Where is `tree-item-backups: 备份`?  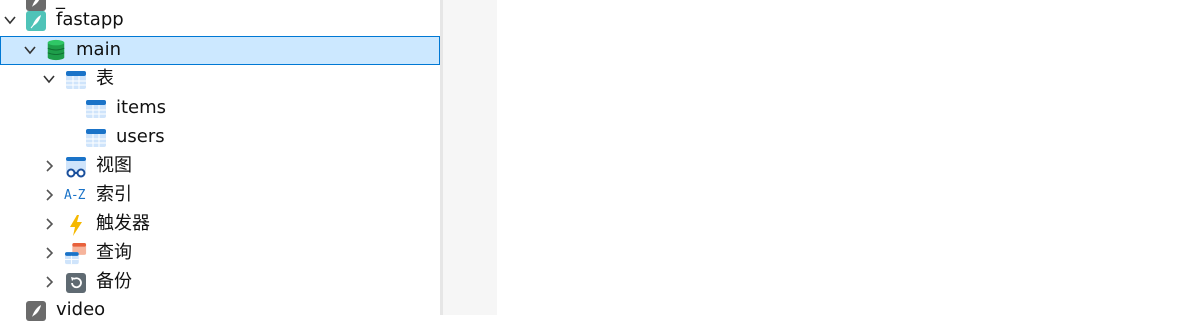
tree-item-backups: 备份 is located at coordinates (220, 282).